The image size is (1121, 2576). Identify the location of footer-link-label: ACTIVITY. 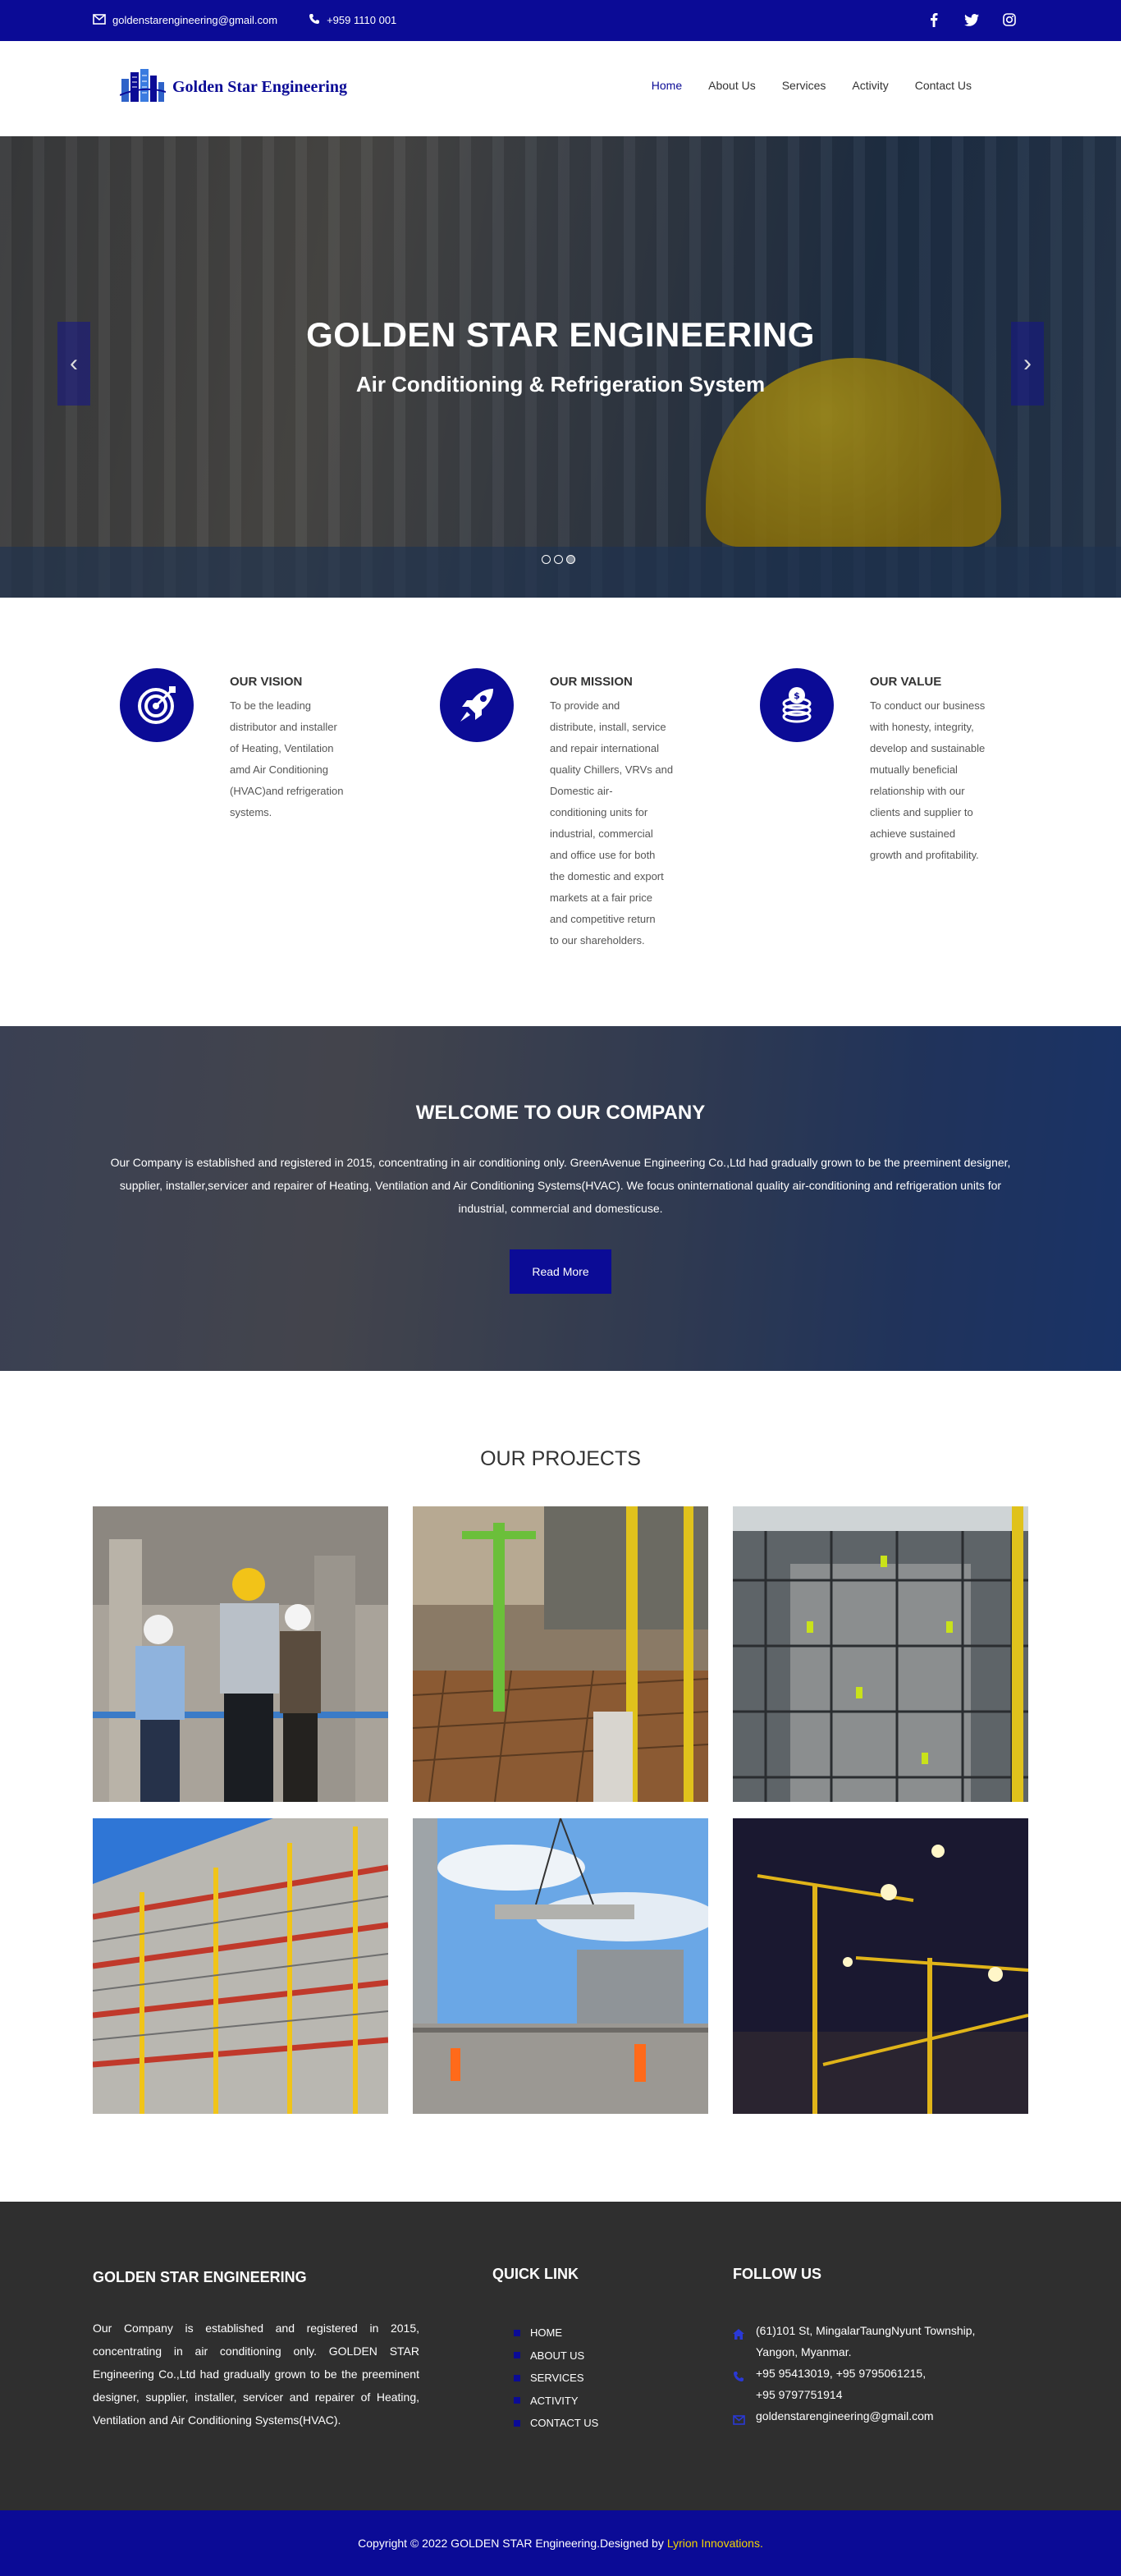
(554, 2401).